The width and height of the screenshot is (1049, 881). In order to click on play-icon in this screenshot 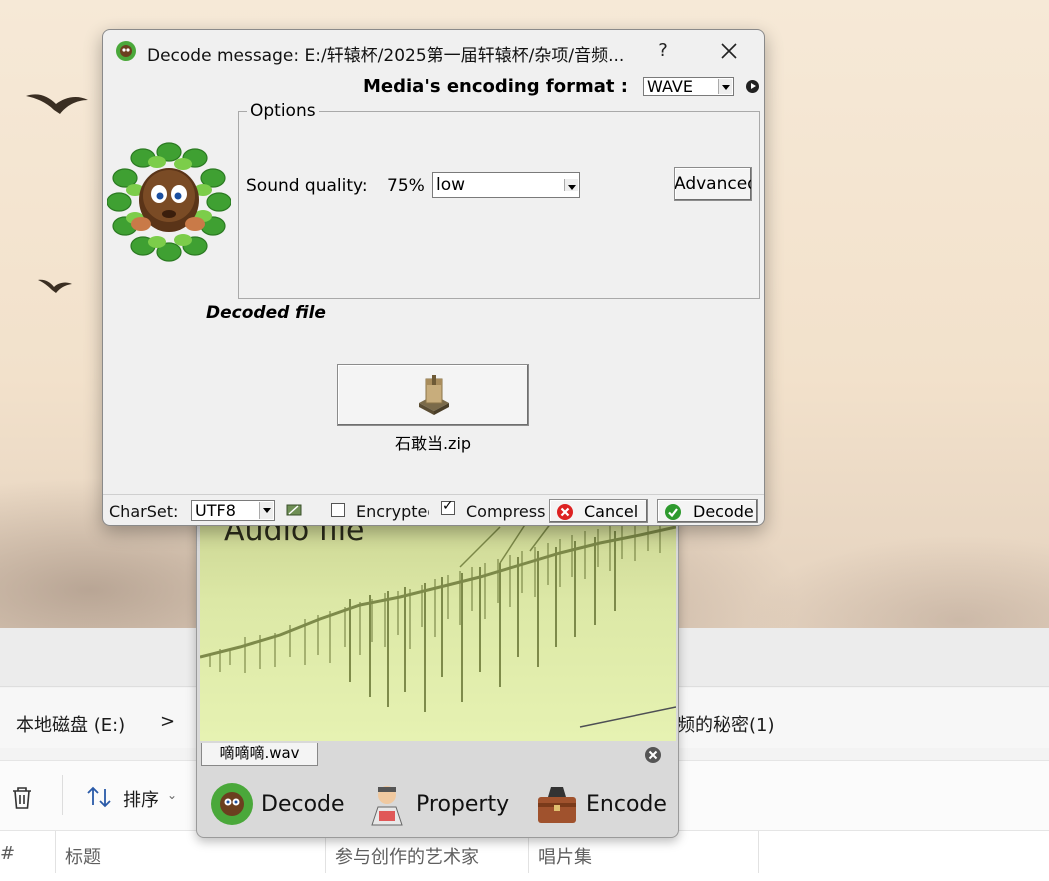, I will do `click(752, 86)`.